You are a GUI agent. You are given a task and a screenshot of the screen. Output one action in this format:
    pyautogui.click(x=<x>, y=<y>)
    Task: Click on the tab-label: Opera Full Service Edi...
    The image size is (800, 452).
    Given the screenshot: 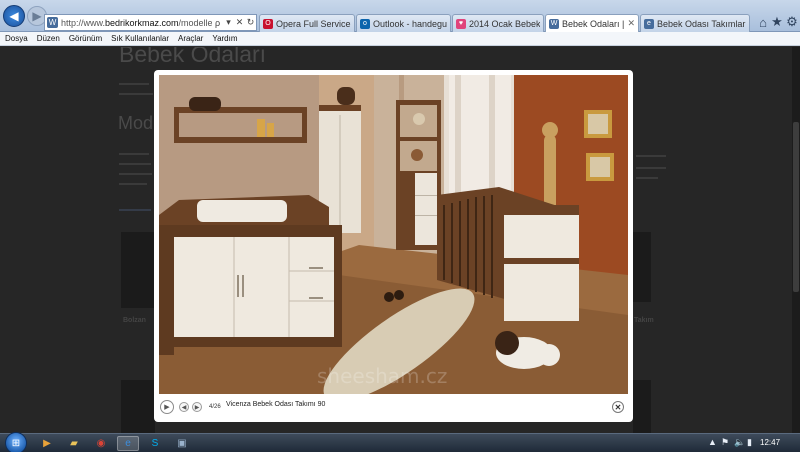 What is the action you would take?
    pyautogui.click(x=313, y=23)
    